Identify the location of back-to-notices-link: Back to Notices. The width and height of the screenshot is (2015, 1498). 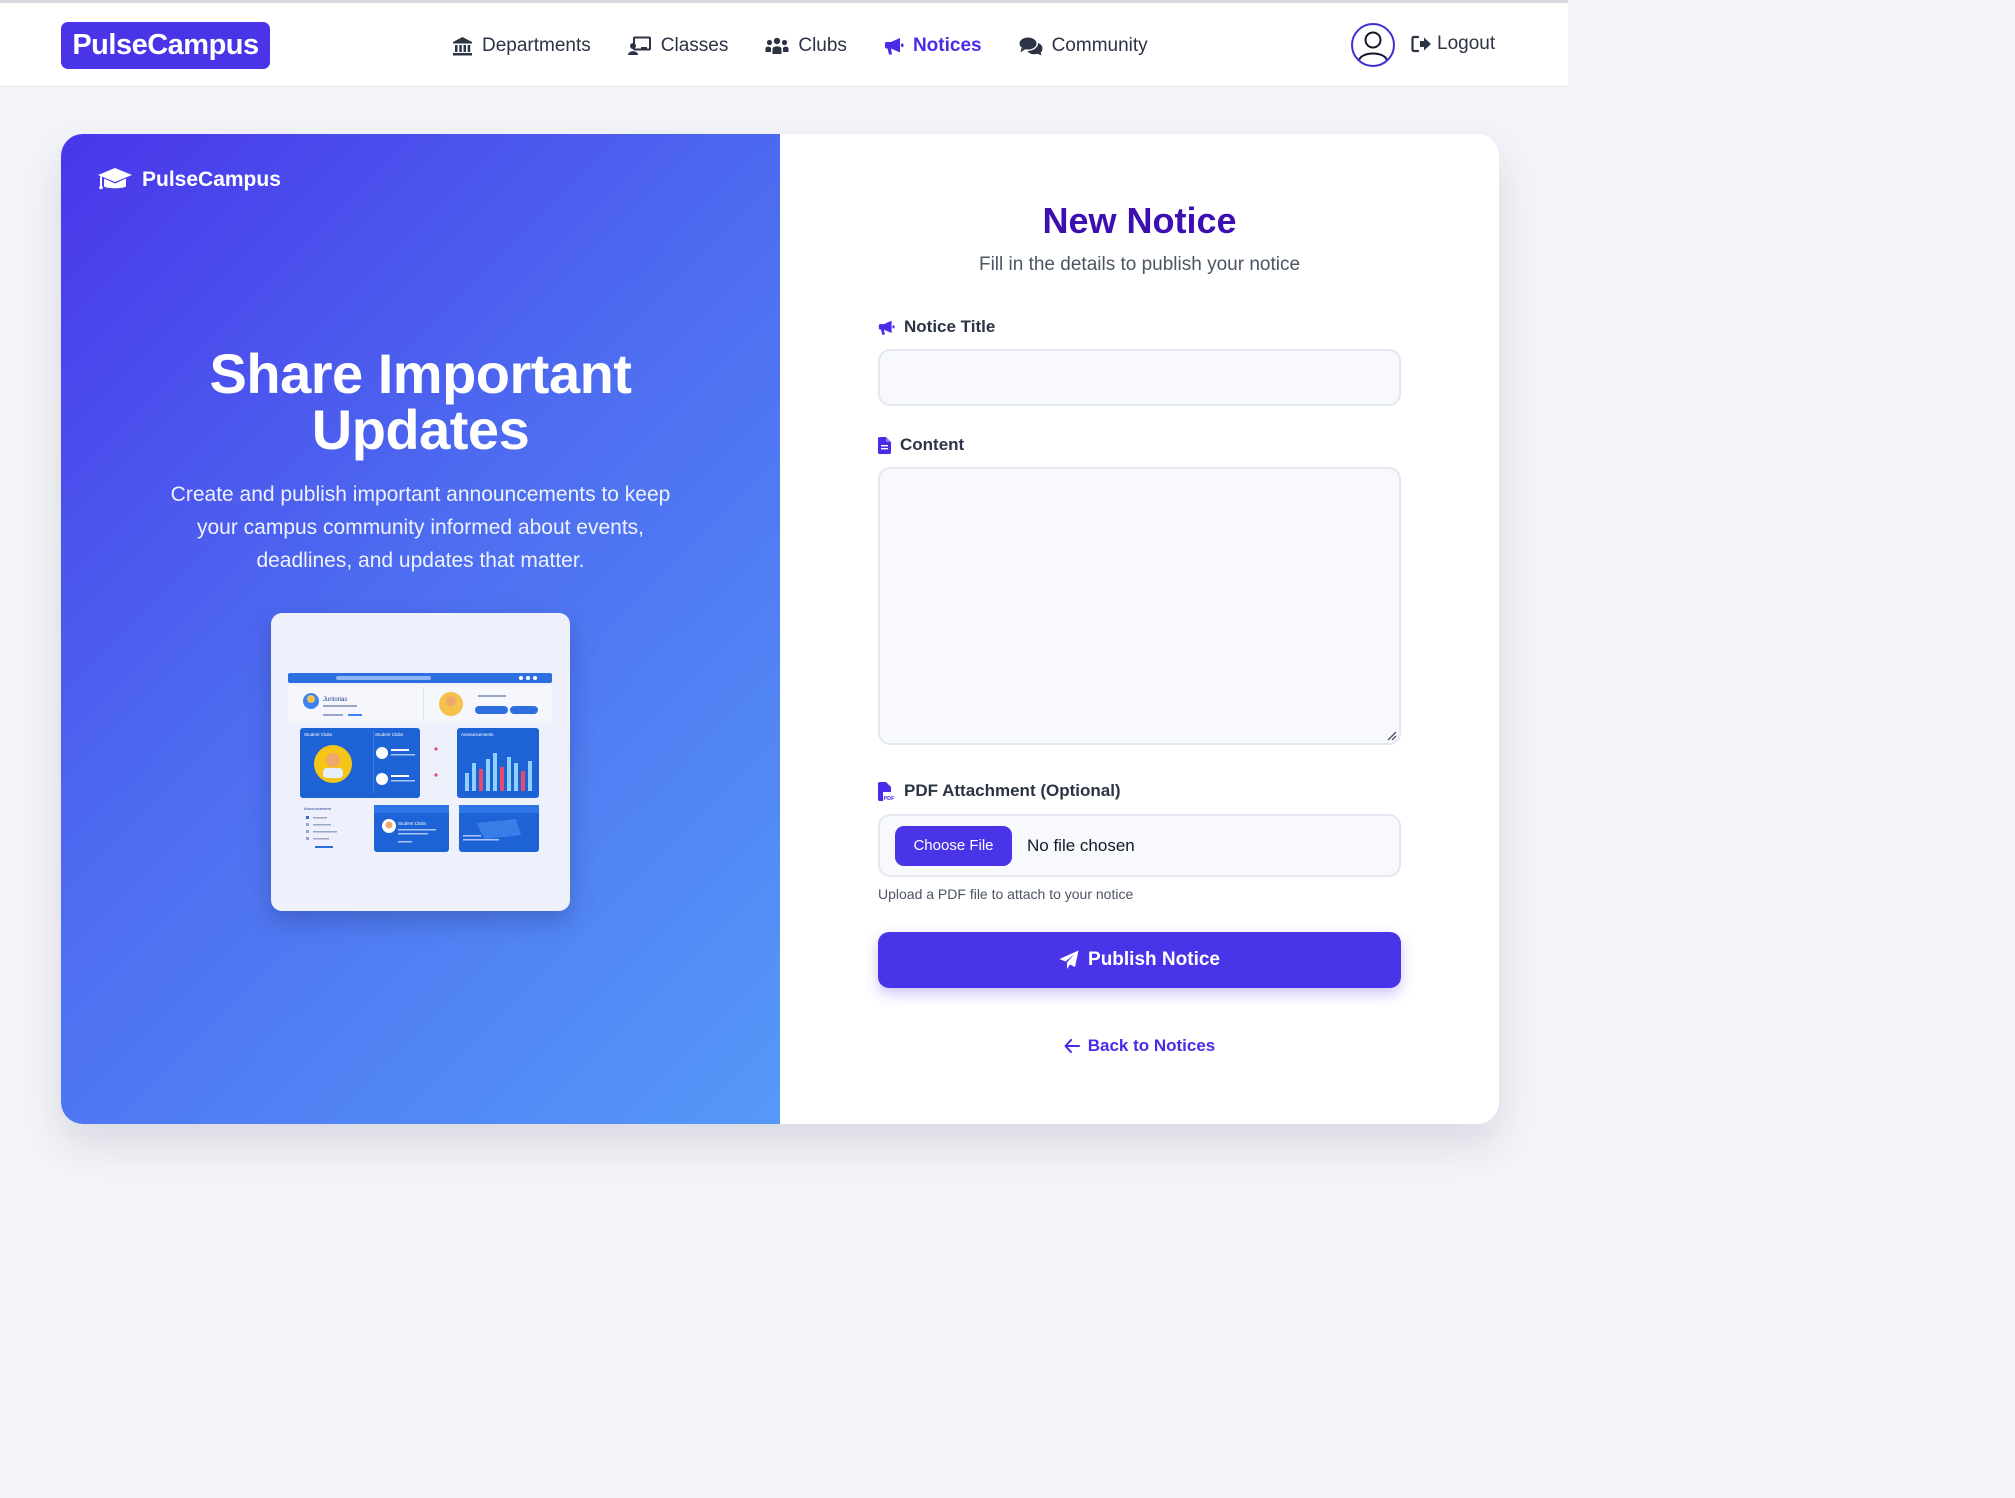
(1139, 1046).